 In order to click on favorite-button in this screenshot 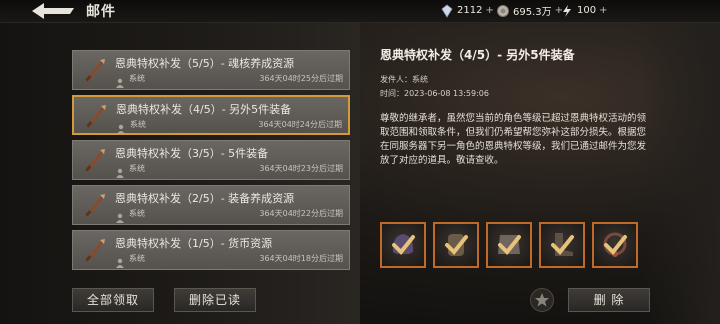, I will do `click(542, 300)`.